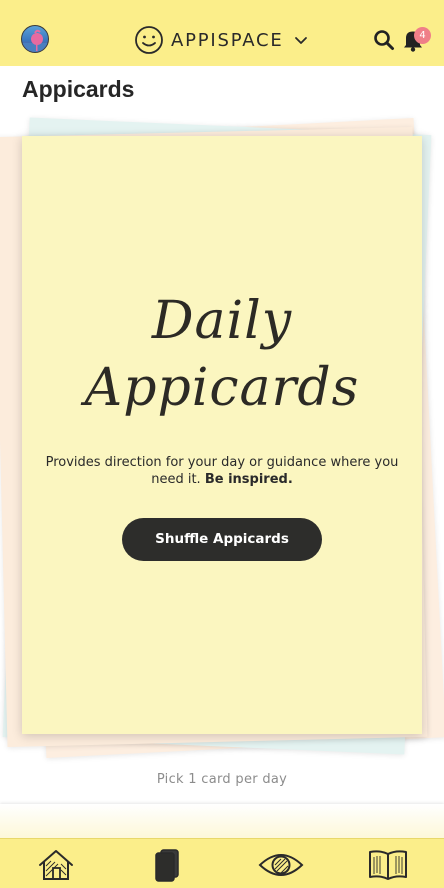 The width and height of the screenshot is (444, 888). Describe the element at coordinates (149, 40) in the screenshot. I see `smiley-logo-icon` at that location.